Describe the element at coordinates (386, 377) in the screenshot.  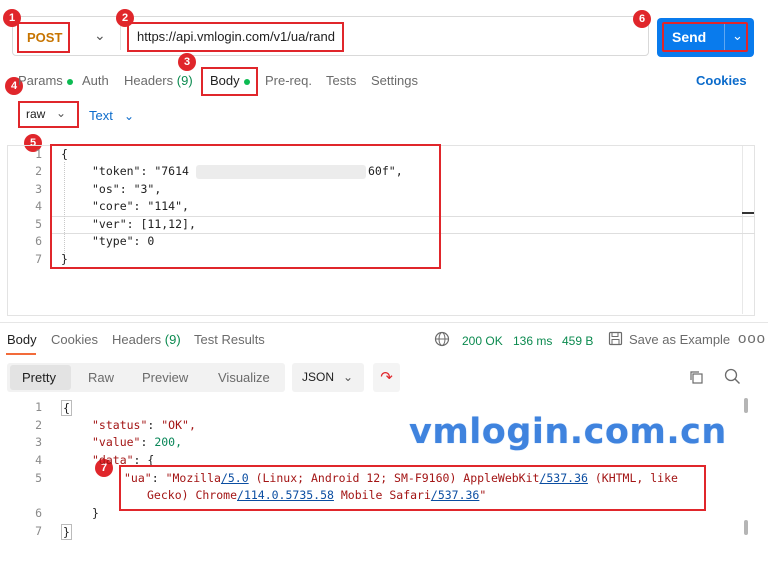
I see `wrap-lines-icon: ↷` at that location.